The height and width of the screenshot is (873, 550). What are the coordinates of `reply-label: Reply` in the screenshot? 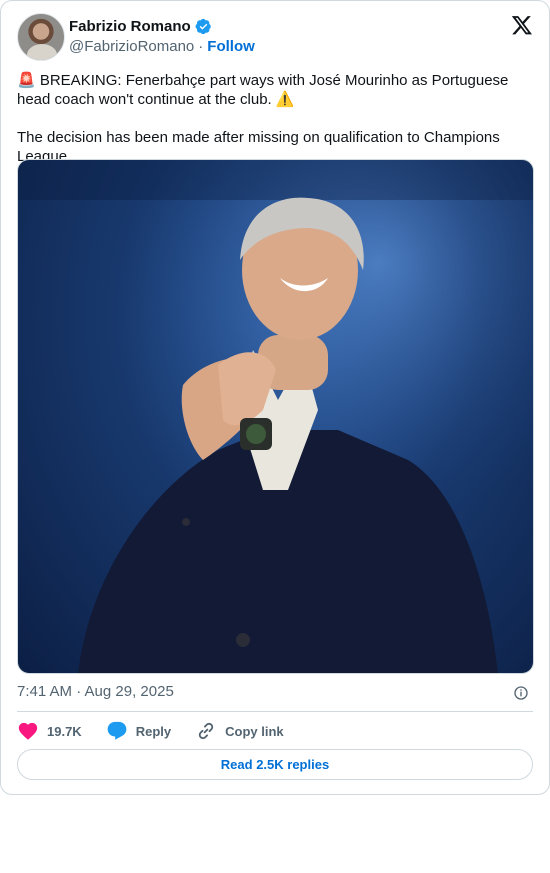 It's located at (153, 731).